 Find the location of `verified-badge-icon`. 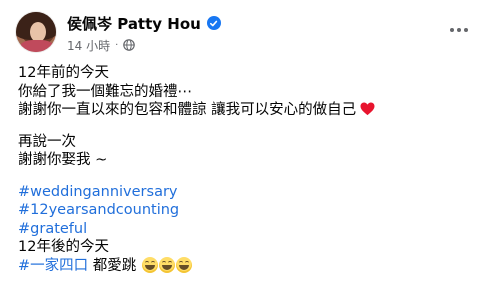

verified-badge-icon is located at coordinates (213, 23).